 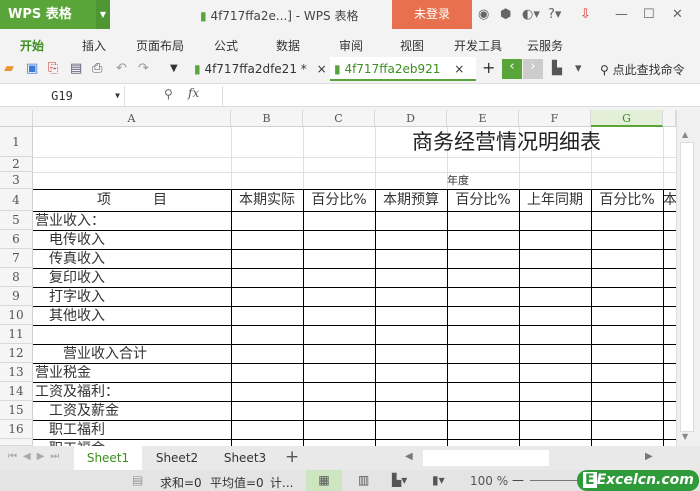 I want to click on scroll-right-icon: ▶, so click(x=649, y=456).